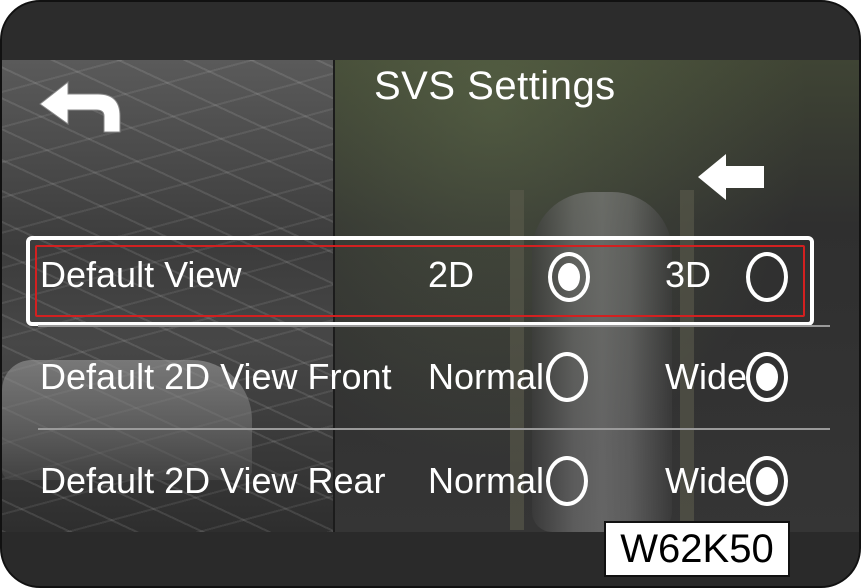  I want to click on option-label-2d: 2D, so click(451, 274).